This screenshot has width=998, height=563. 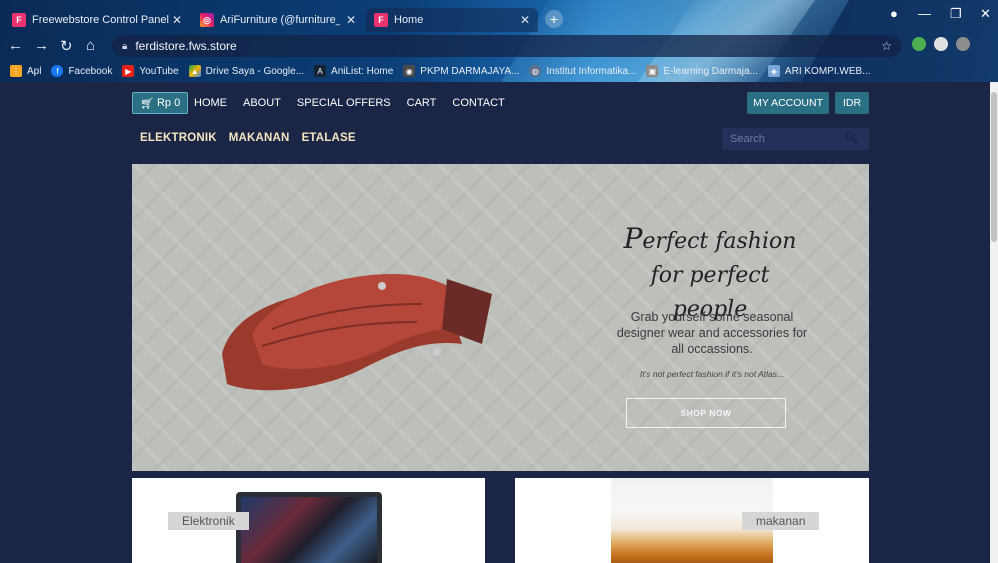 What do you see at coordinates (409, 20) in the screenshot?
I see `tab-title: Home` at bounding box center [409, 20].